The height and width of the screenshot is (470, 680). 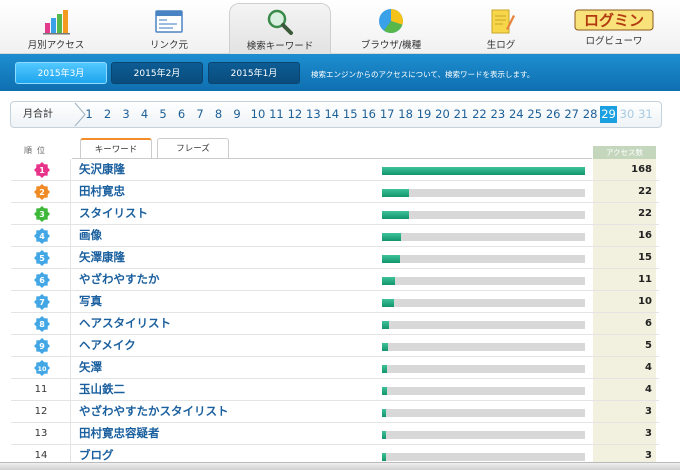 I want to click on day-7: 7, so click(x=200, y=114).